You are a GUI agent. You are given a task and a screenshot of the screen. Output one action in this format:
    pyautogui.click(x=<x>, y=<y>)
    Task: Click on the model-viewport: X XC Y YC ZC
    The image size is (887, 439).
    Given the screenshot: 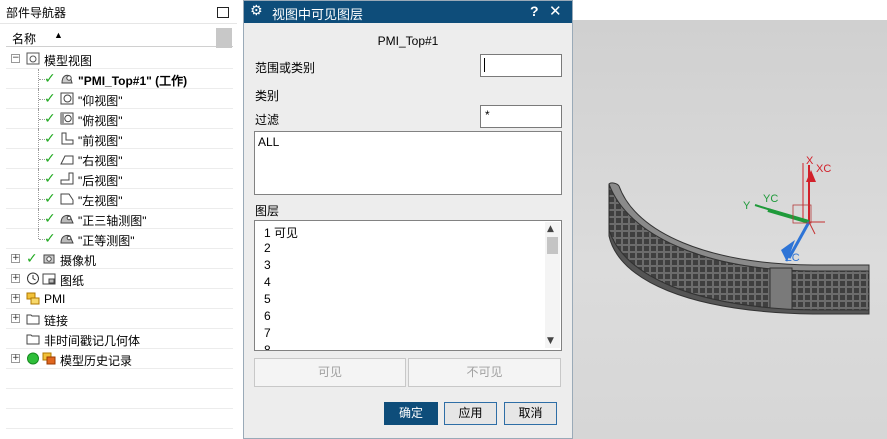 What is the action you would take?
    pyautogui.click(x=739, y=235)
    